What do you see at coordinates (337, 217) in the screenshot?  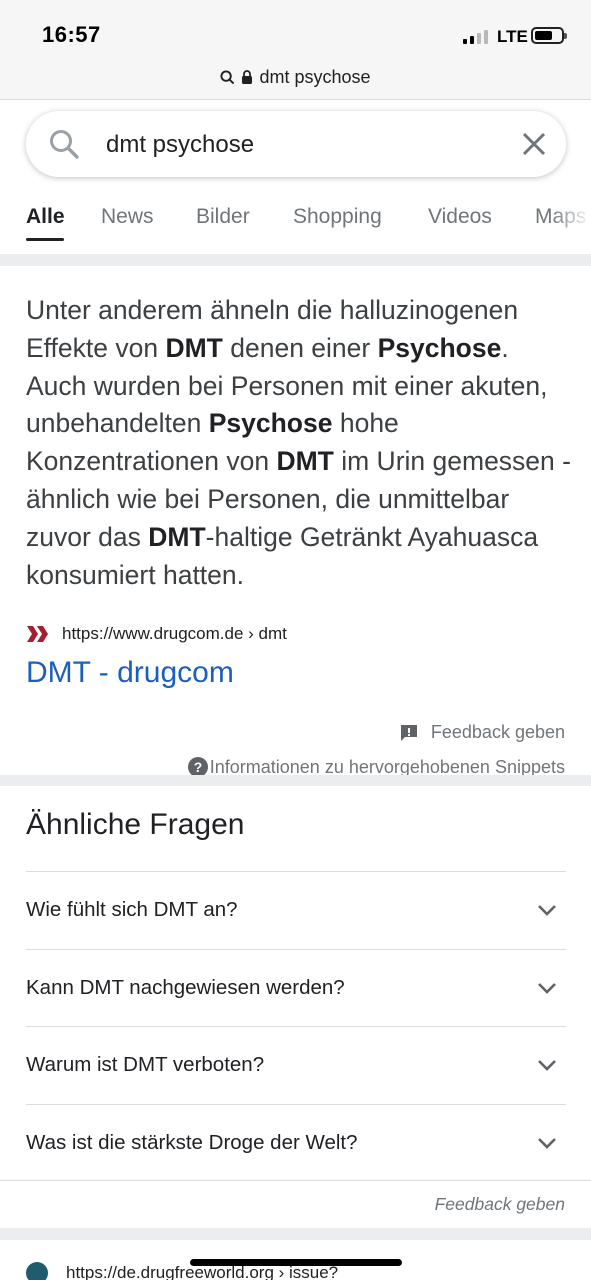 I see `tab-shopping: Shopping` at bounding box center [337, 217].